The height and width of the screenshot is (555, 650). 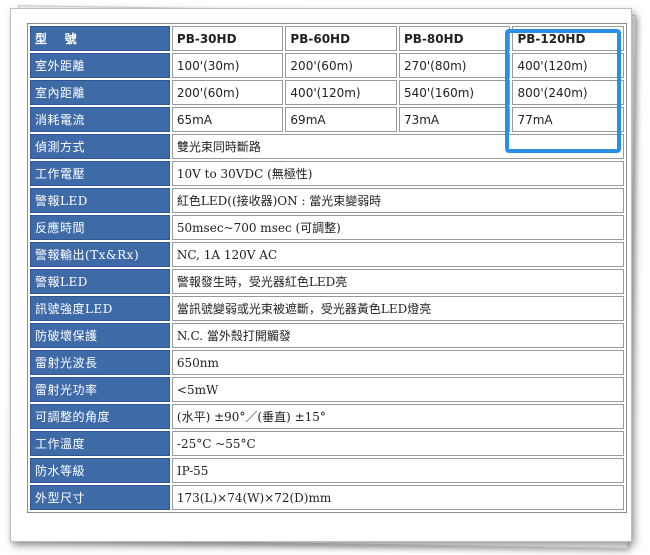 I want to click on spec-value: N.C. 當外殼打開觸發, so click(x=397, y=335).